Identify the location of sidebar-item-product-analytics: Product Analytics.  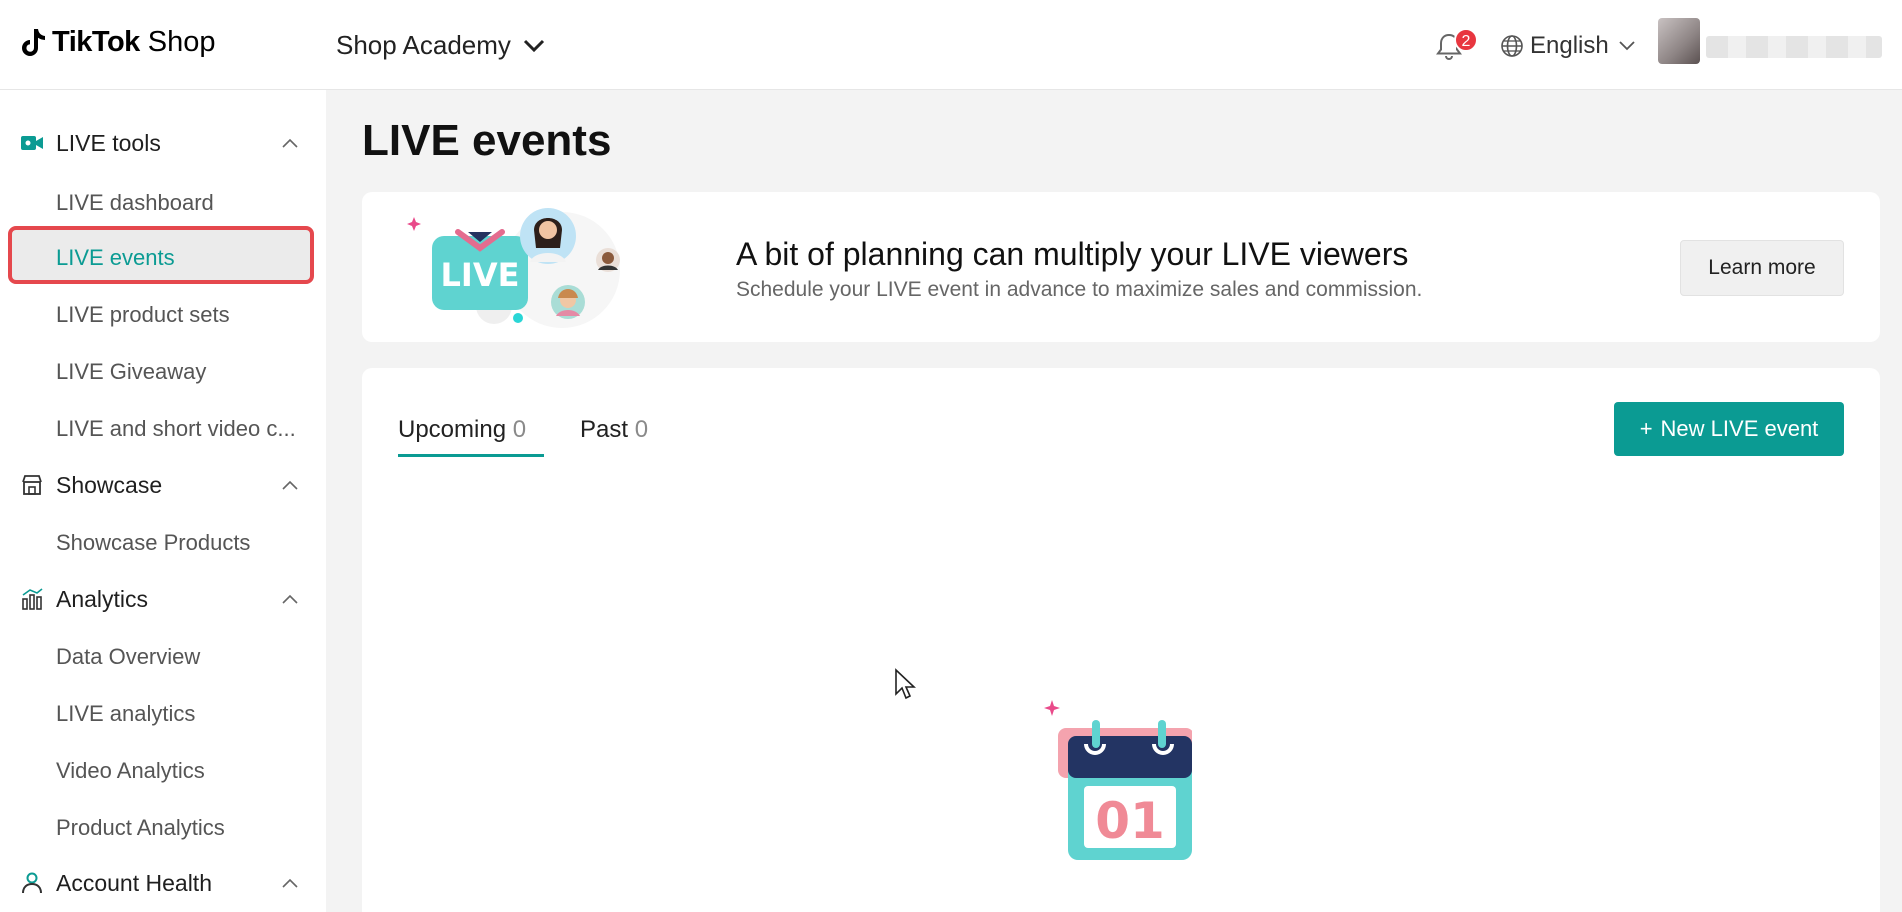
(140, 828).